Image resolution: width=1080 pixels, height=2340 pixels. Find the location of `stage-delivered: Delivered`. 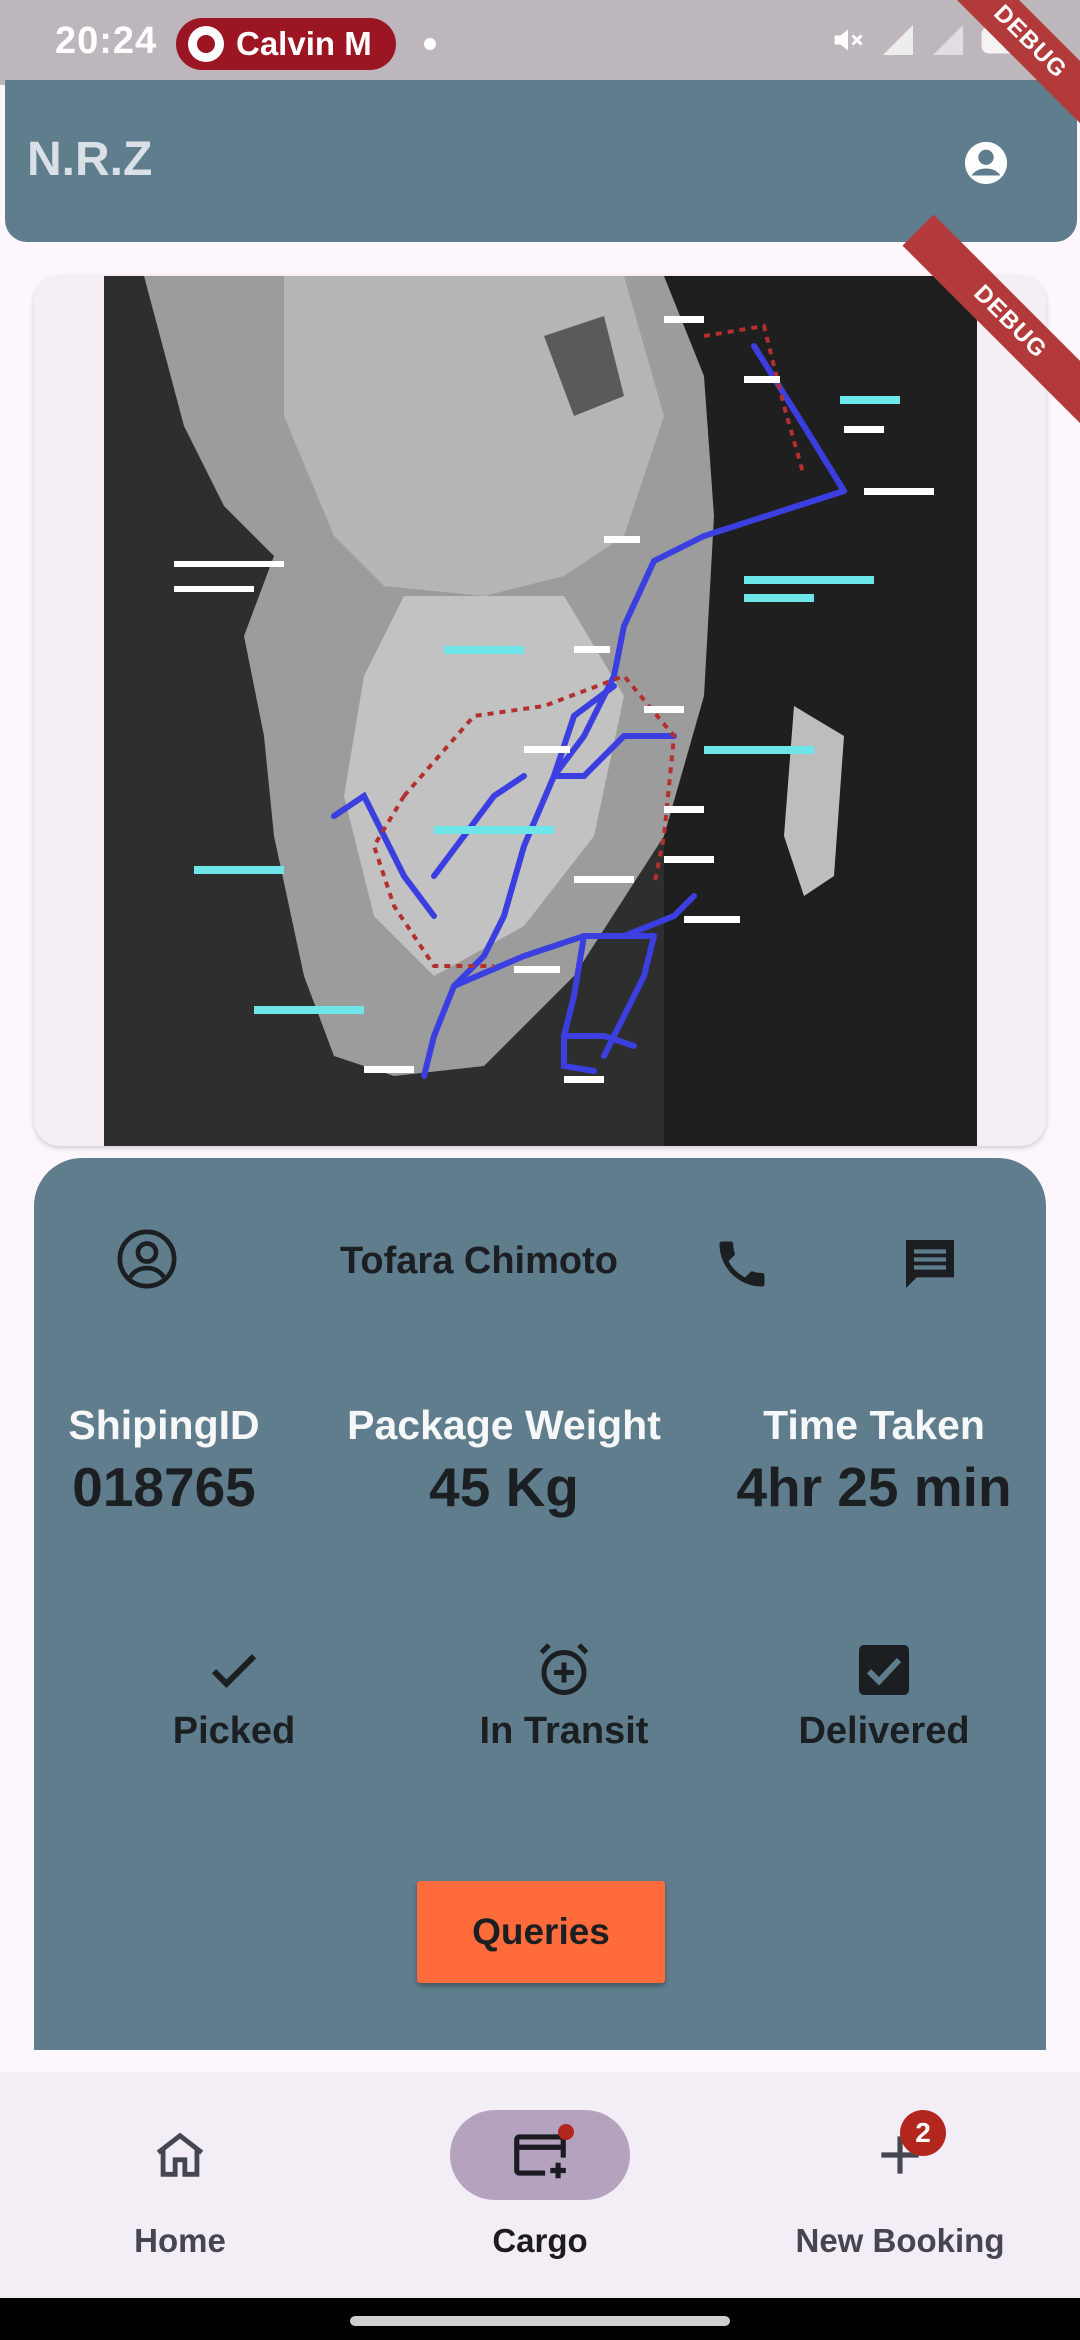

stage-delivered: Delivered is located at coordinates (884, 1696).